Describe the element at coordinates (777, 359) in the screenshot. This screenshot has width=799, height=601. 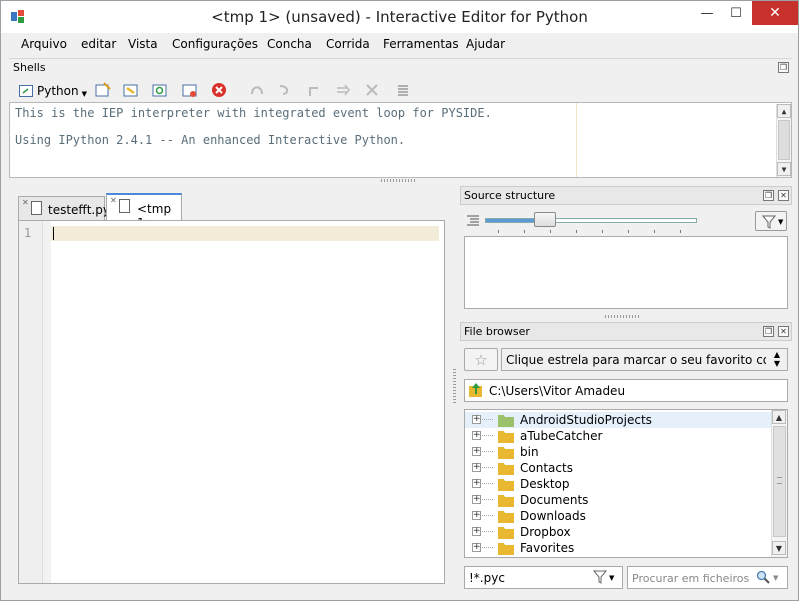
I see `spin-arrows-icon: ▲ ▼` at that location.